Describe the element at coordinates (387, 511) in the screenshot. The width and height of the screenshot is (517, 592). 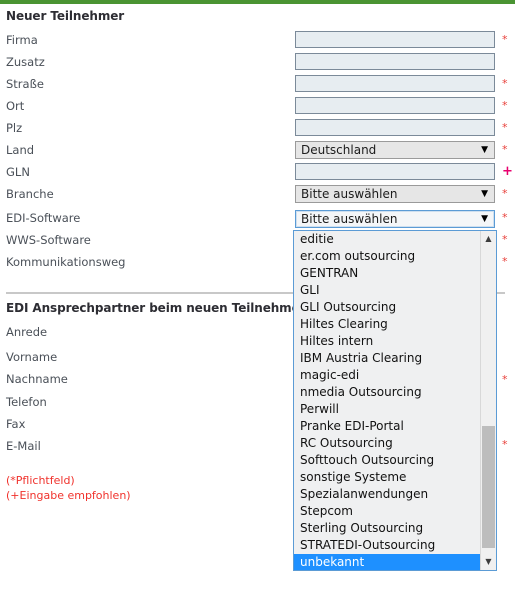
I see `dropdown-option: Stepcom` at that location.